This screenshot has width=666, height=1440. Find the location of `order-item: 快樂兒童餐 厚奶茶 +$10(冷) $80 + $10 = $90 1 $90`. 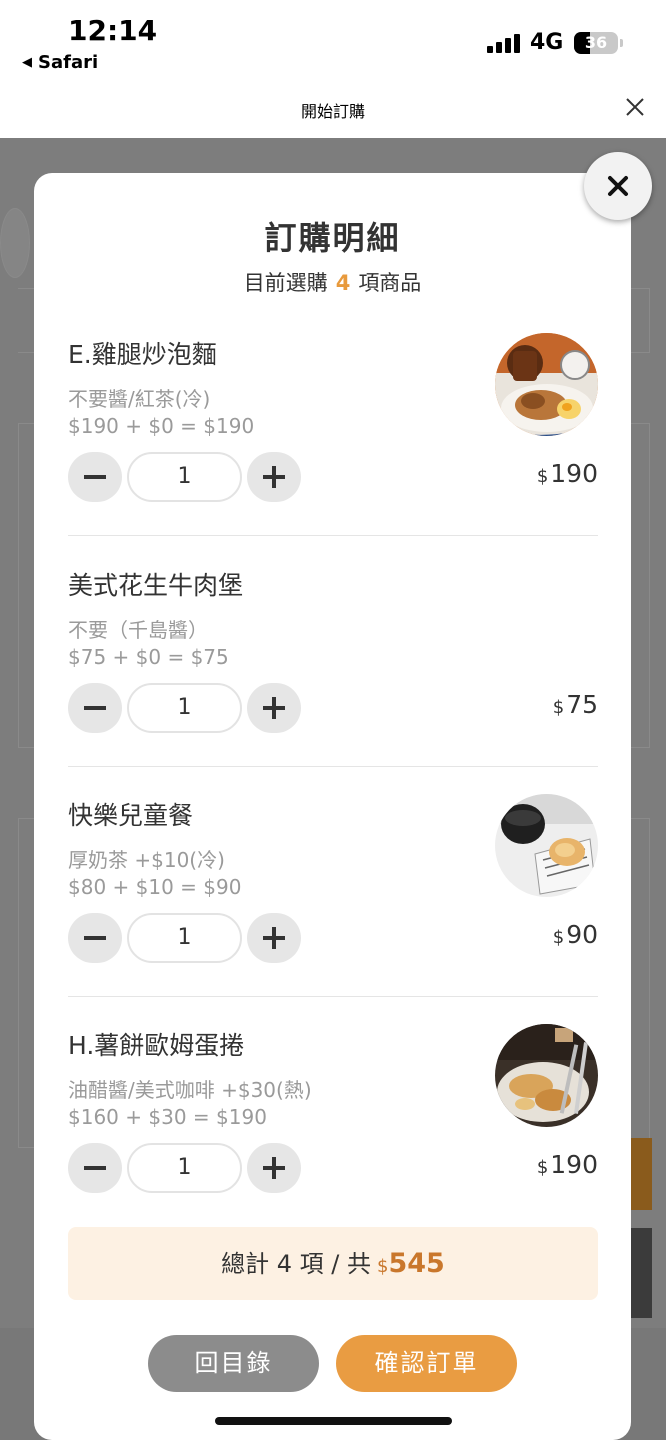

order-item: 快樂兒童餐 厚奶茶 +$10(冷) $80 + $10 = $90 1 $90 is located at coordinates (333, 910).